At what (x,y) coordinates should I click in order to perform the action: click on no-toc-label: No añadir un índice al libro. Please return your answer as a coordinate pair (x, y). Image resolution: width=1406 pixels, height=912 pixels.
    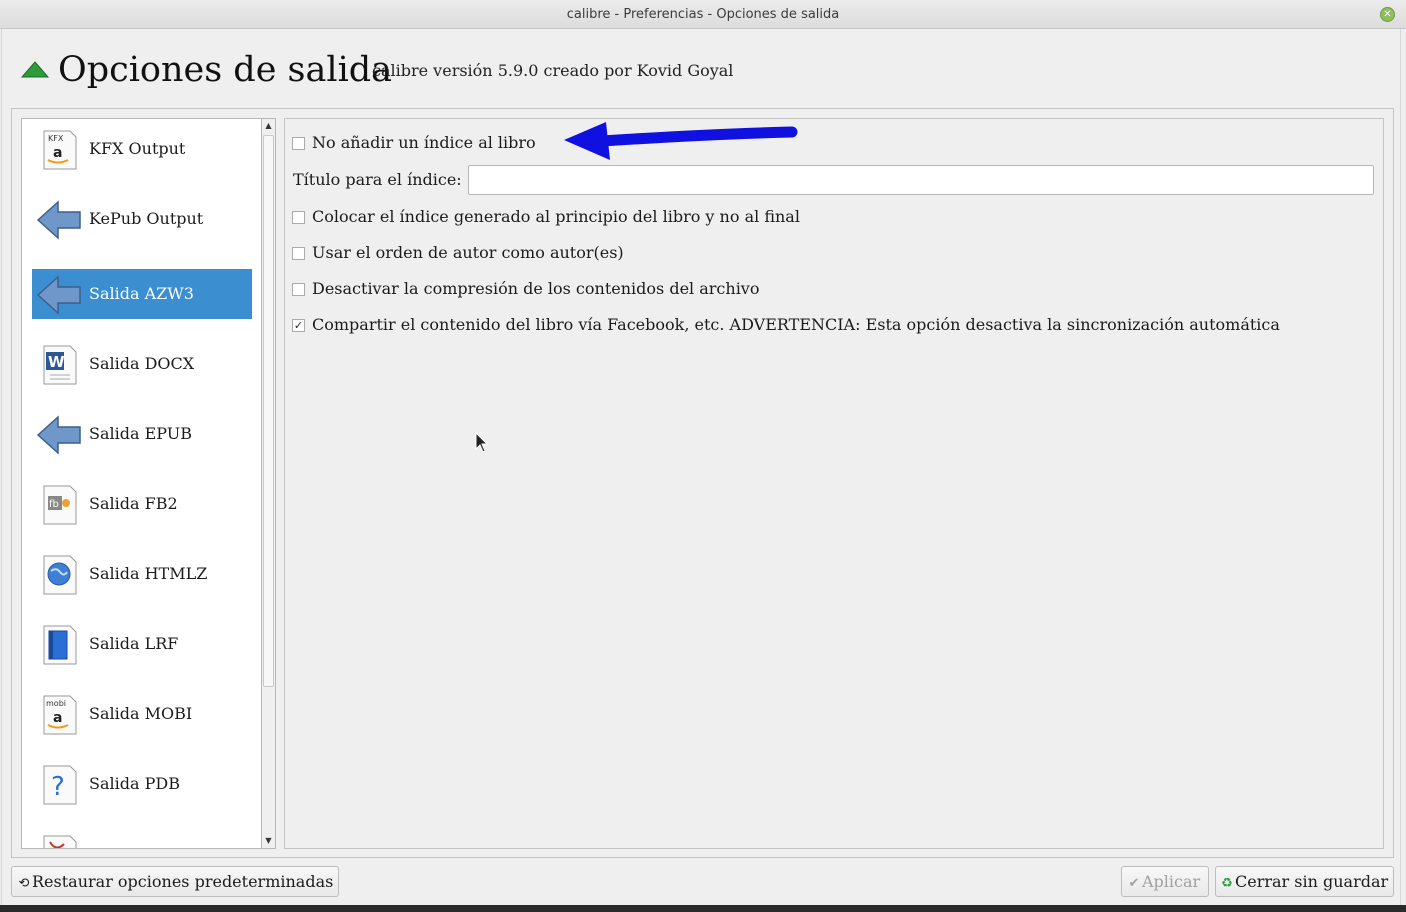
    Looking at the image, I should click on (424, 142).